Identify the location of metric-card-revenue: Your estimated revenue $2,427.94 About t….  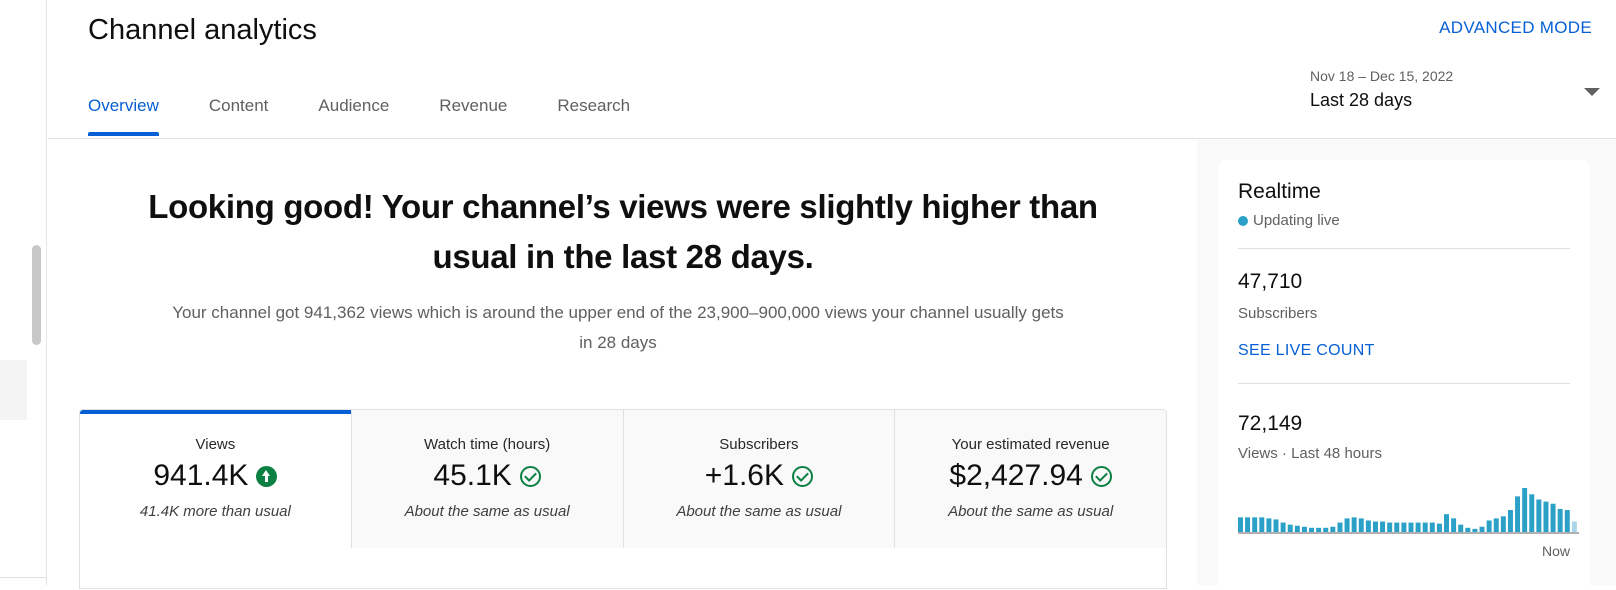
(1030, 479).